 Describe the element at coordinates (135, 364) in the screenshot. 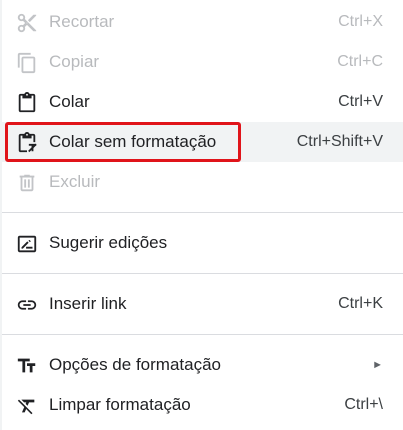

I see `menu-item-label: Opções de formatação` at that location.